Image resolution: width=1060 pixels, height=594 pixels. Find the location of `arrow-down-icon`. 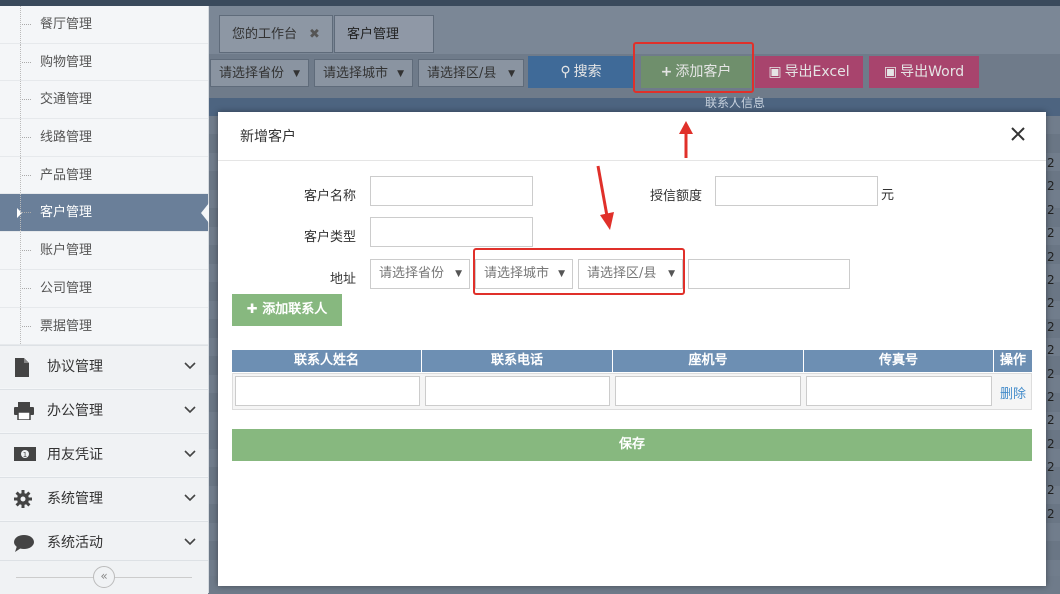

arrow-down-icon is located at coordinates (605, 197).